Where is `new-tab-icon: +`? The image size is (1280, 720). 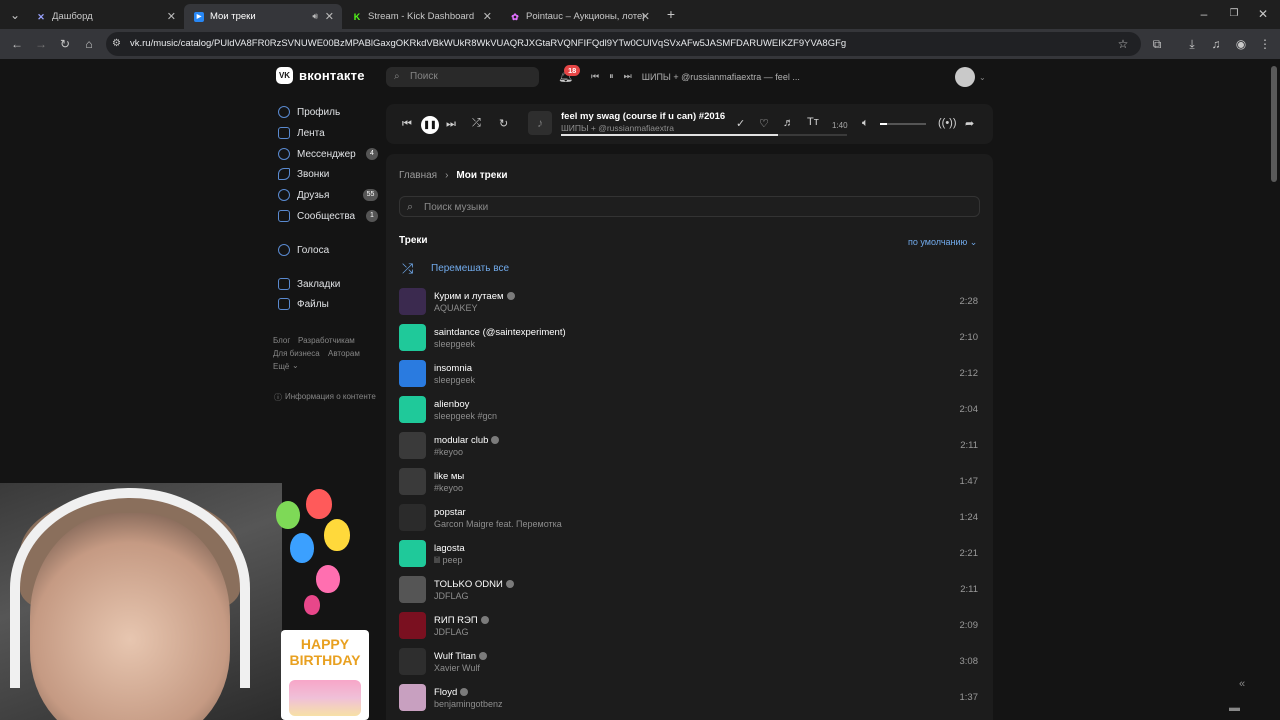 new-tab-icon: + is located at coordinates (671, 14).